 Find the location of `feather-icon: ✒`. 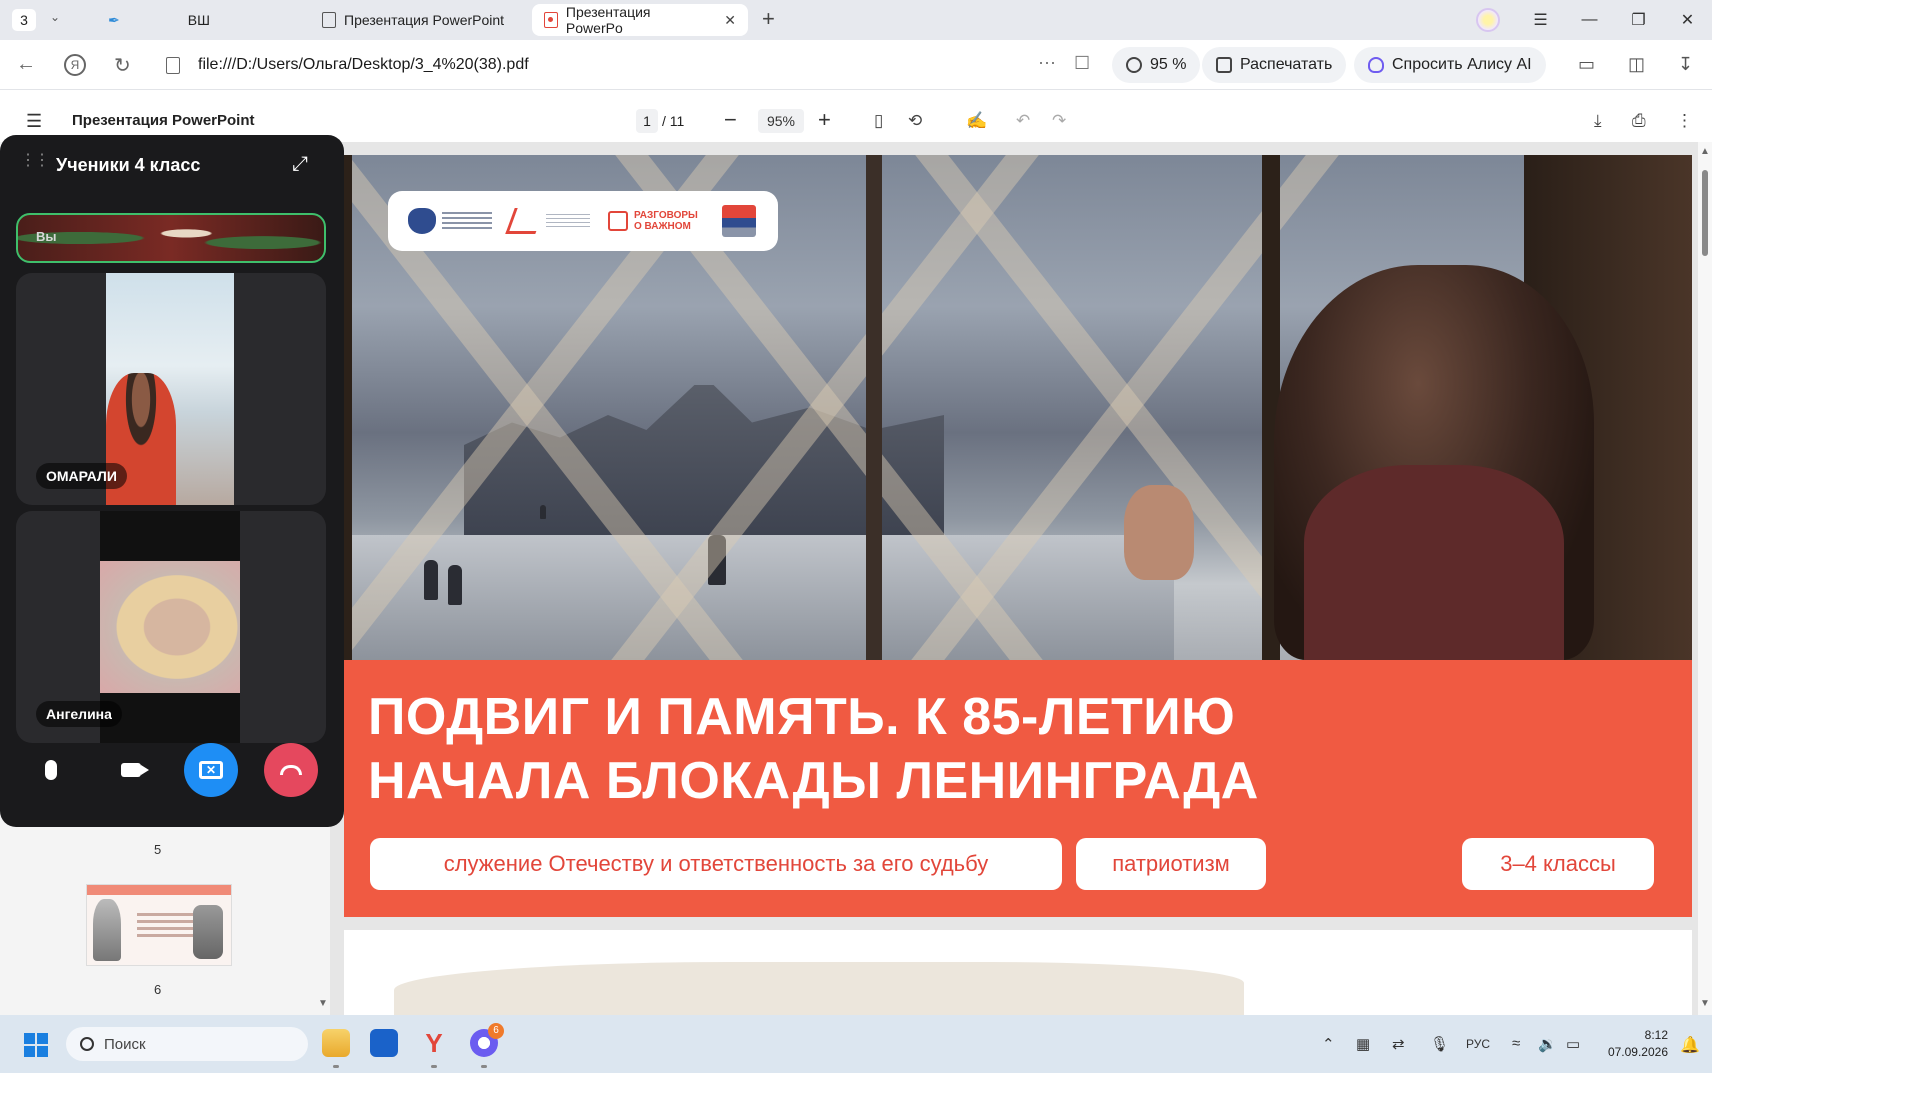

feather-icon: ✒ is located at coordinates (114, 19).